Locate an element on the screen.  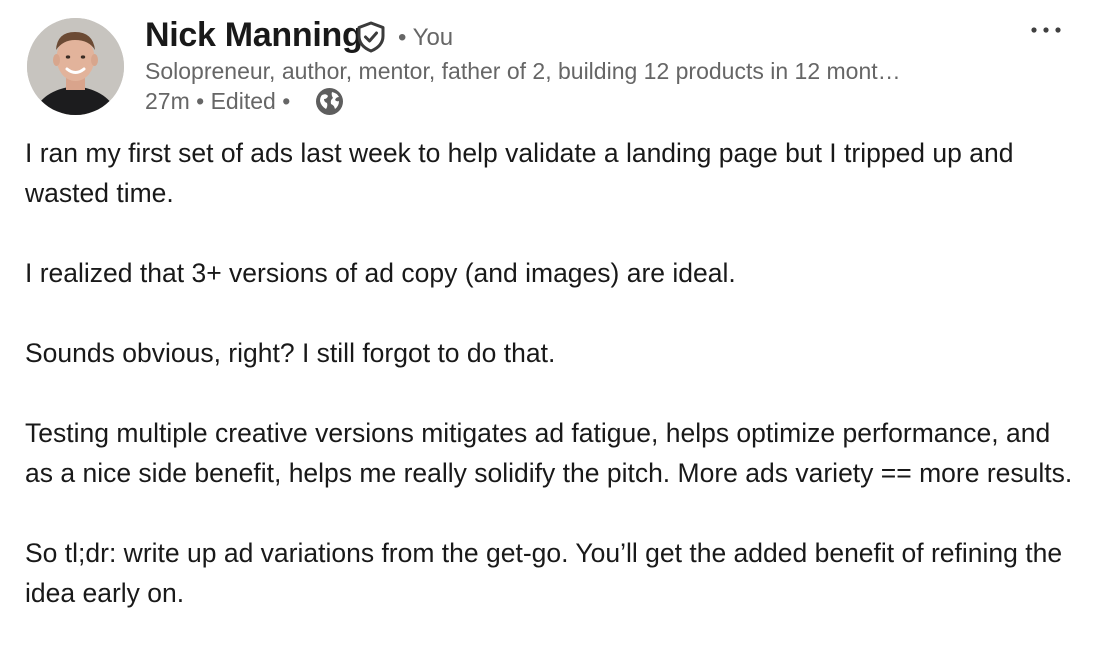
verified-shield-icon is located at coordinates (371, 37).